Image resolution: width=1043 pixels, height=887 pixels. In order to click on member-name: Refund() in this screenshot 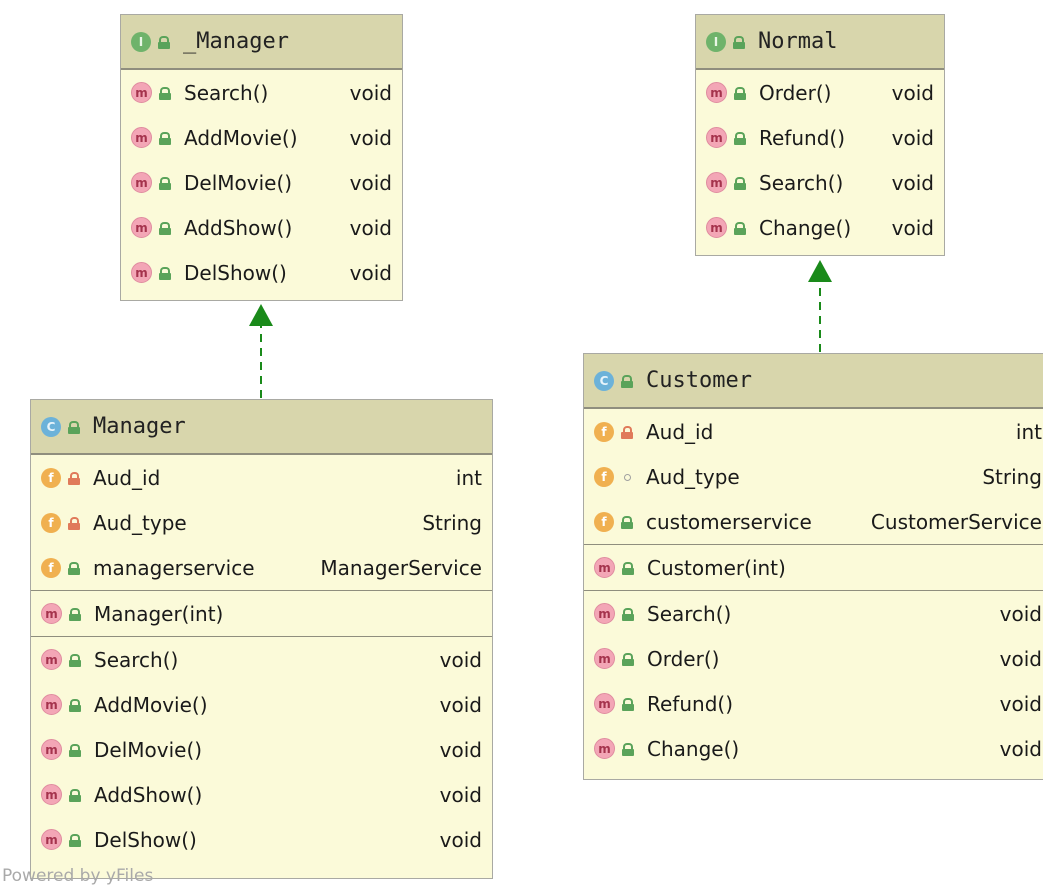, I will do `click(690, 703)`.